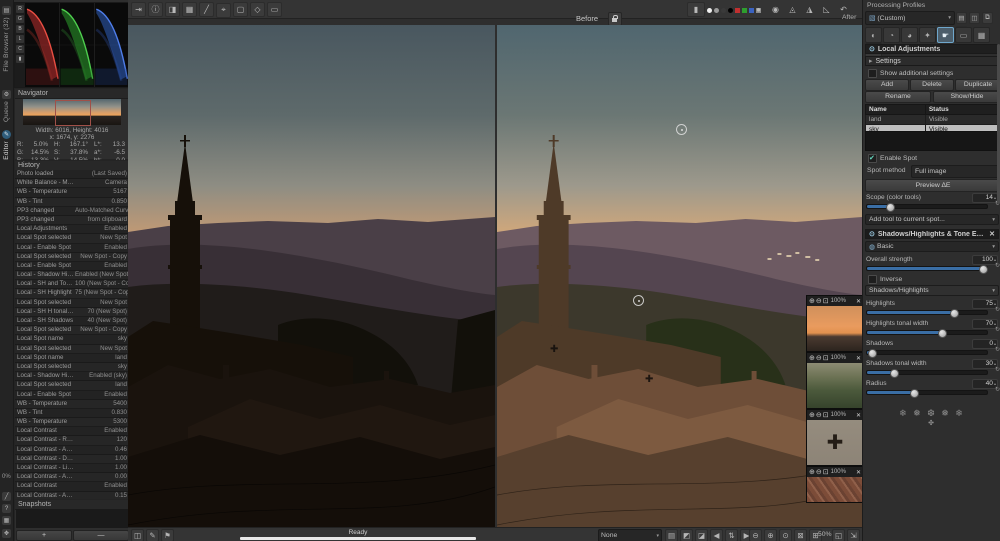 The width and height of the screenshot is (1000, 541). I want to click on profile-select: ▧ (Custom) ▾, so click(910, 18).